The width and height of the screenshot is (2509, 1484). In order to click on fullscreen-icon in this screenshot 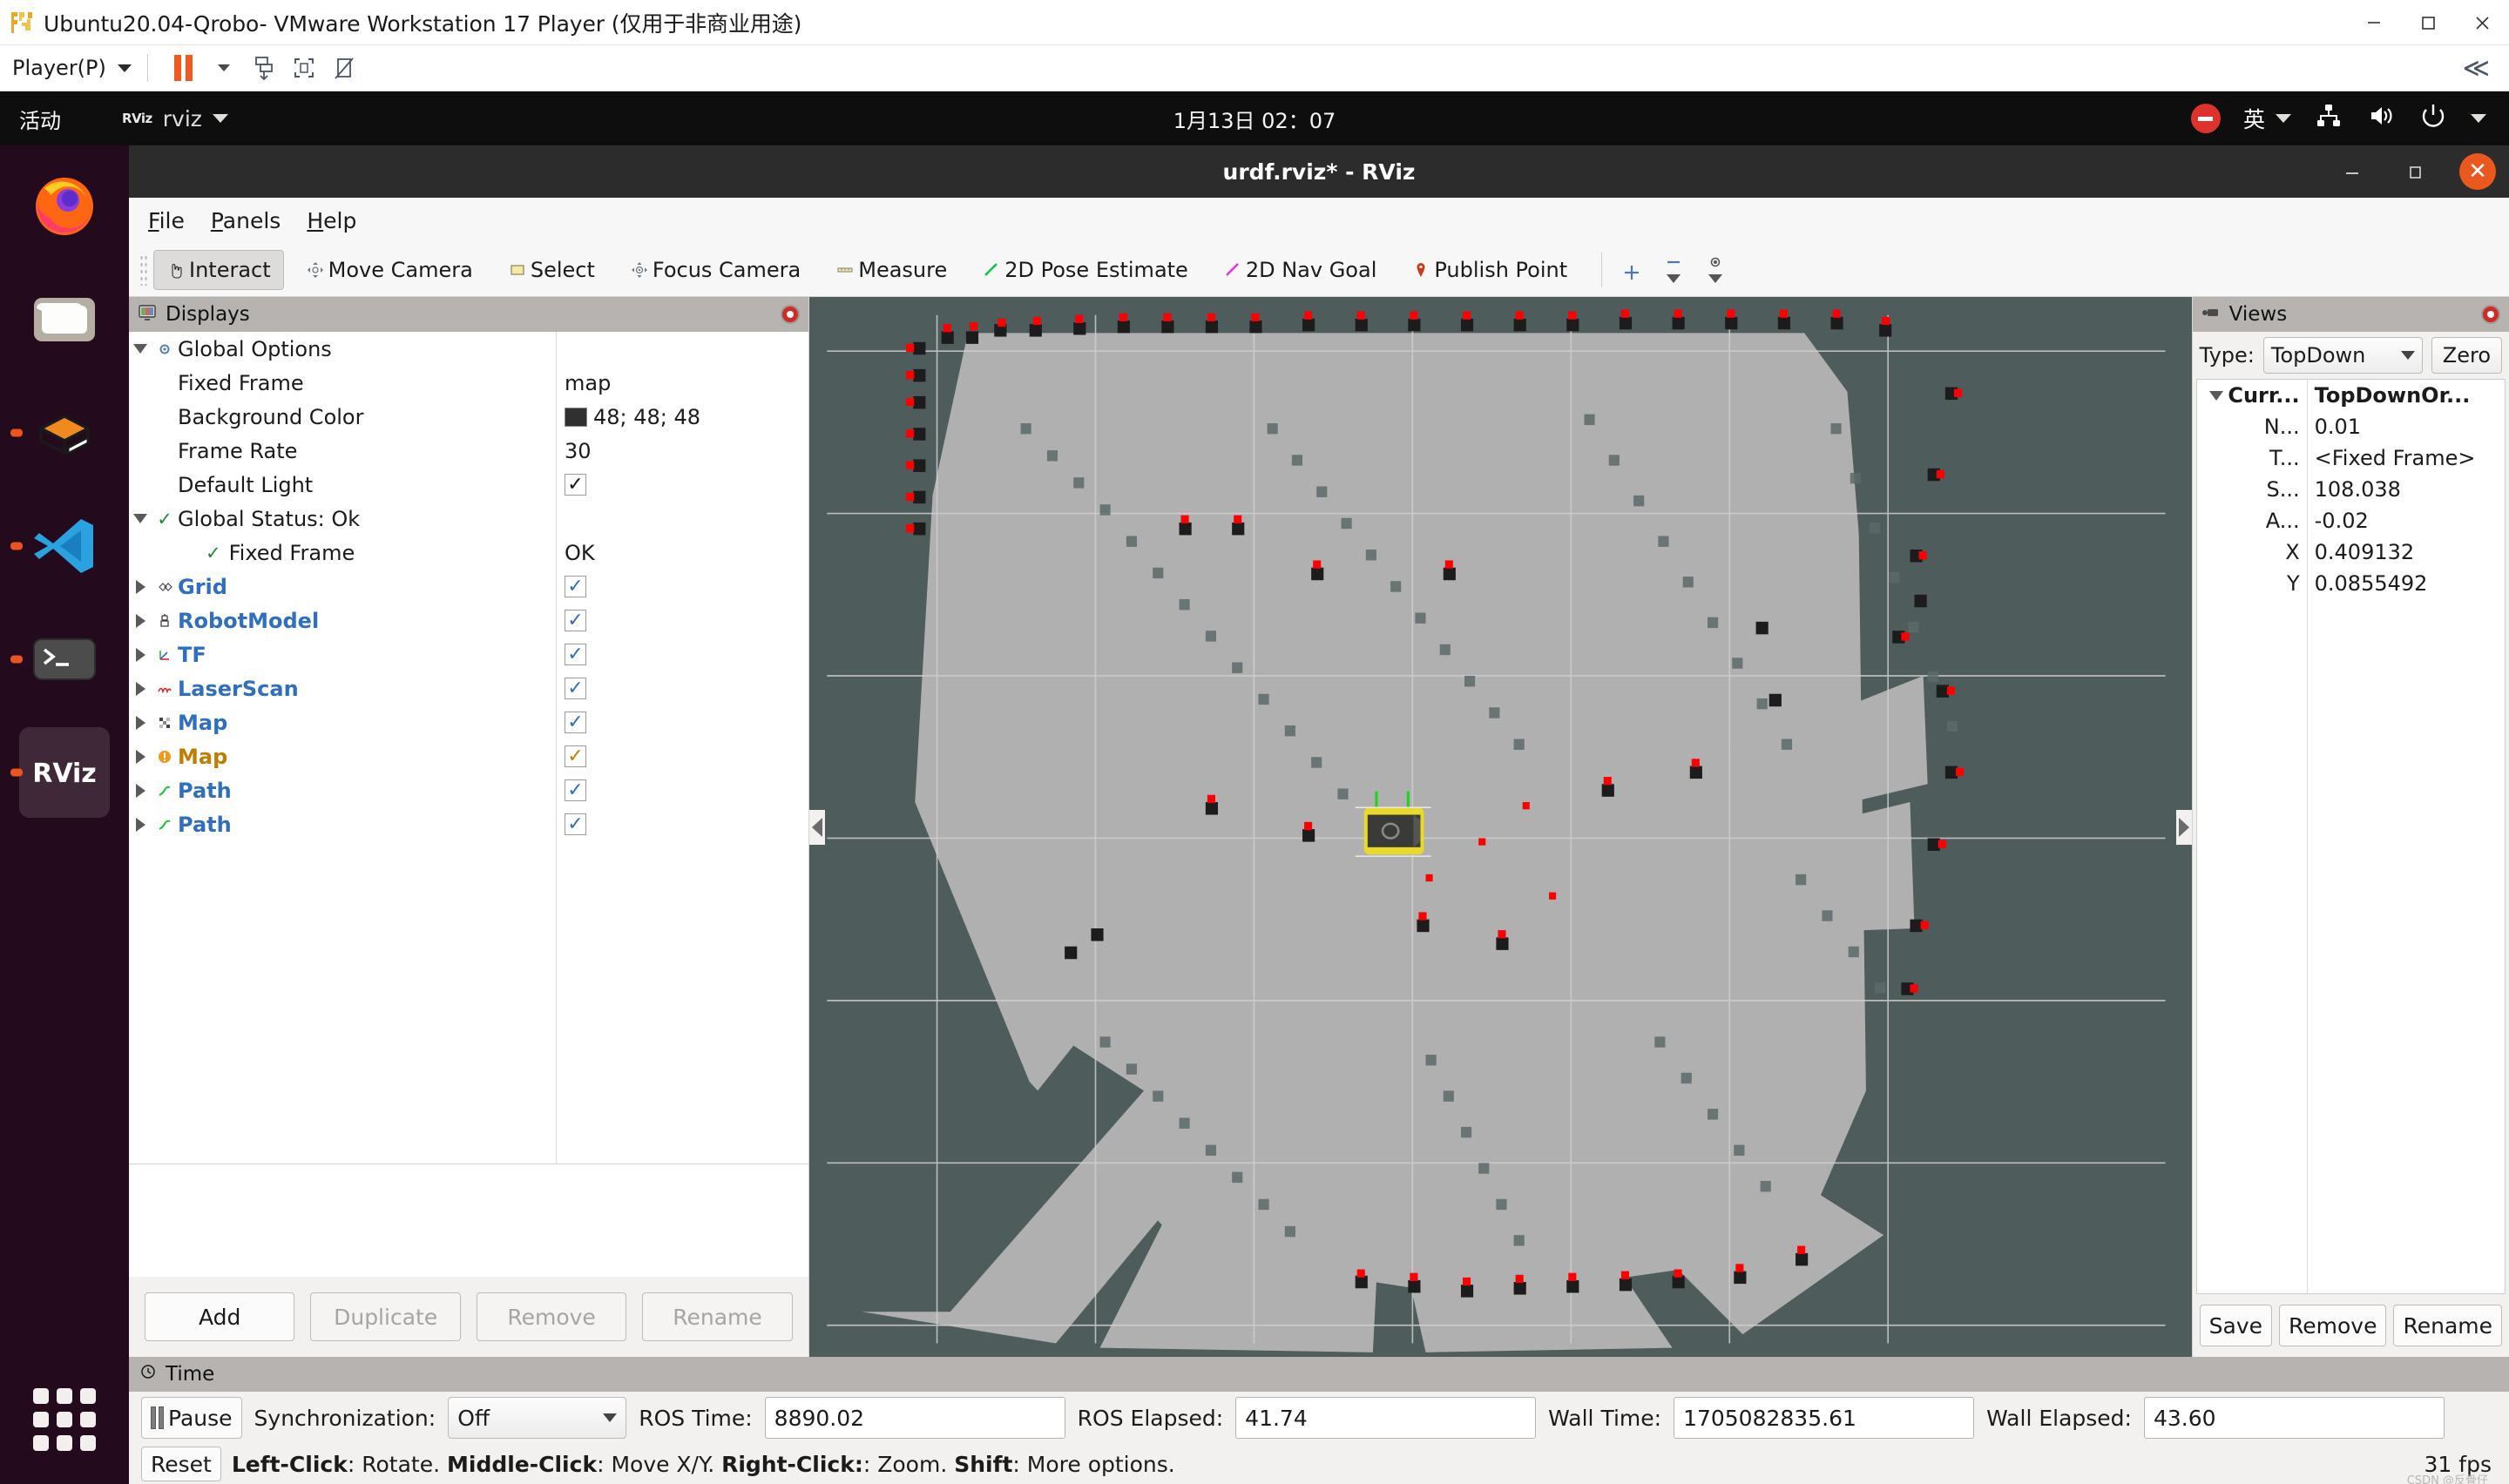, I will do `click(304, 68)`.